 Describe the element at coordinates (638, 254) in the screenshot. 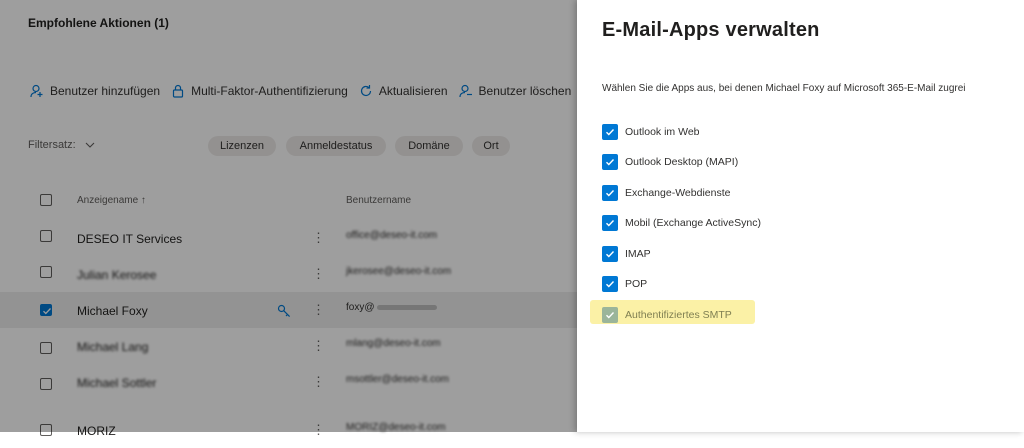

I see `app-label: IMAP` at that location.